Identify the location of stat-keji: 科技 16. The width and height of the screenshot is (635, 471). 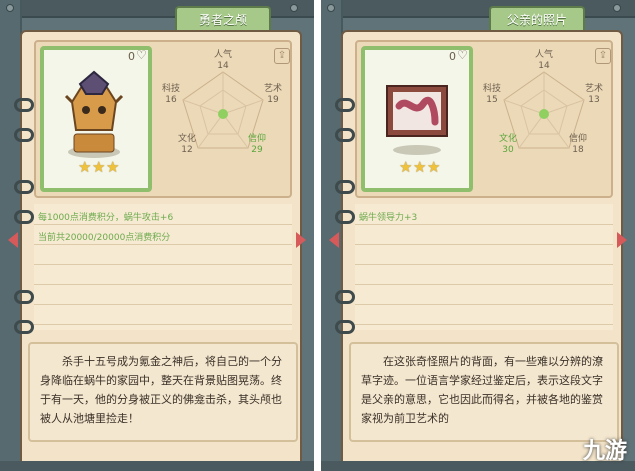
(170, 94).